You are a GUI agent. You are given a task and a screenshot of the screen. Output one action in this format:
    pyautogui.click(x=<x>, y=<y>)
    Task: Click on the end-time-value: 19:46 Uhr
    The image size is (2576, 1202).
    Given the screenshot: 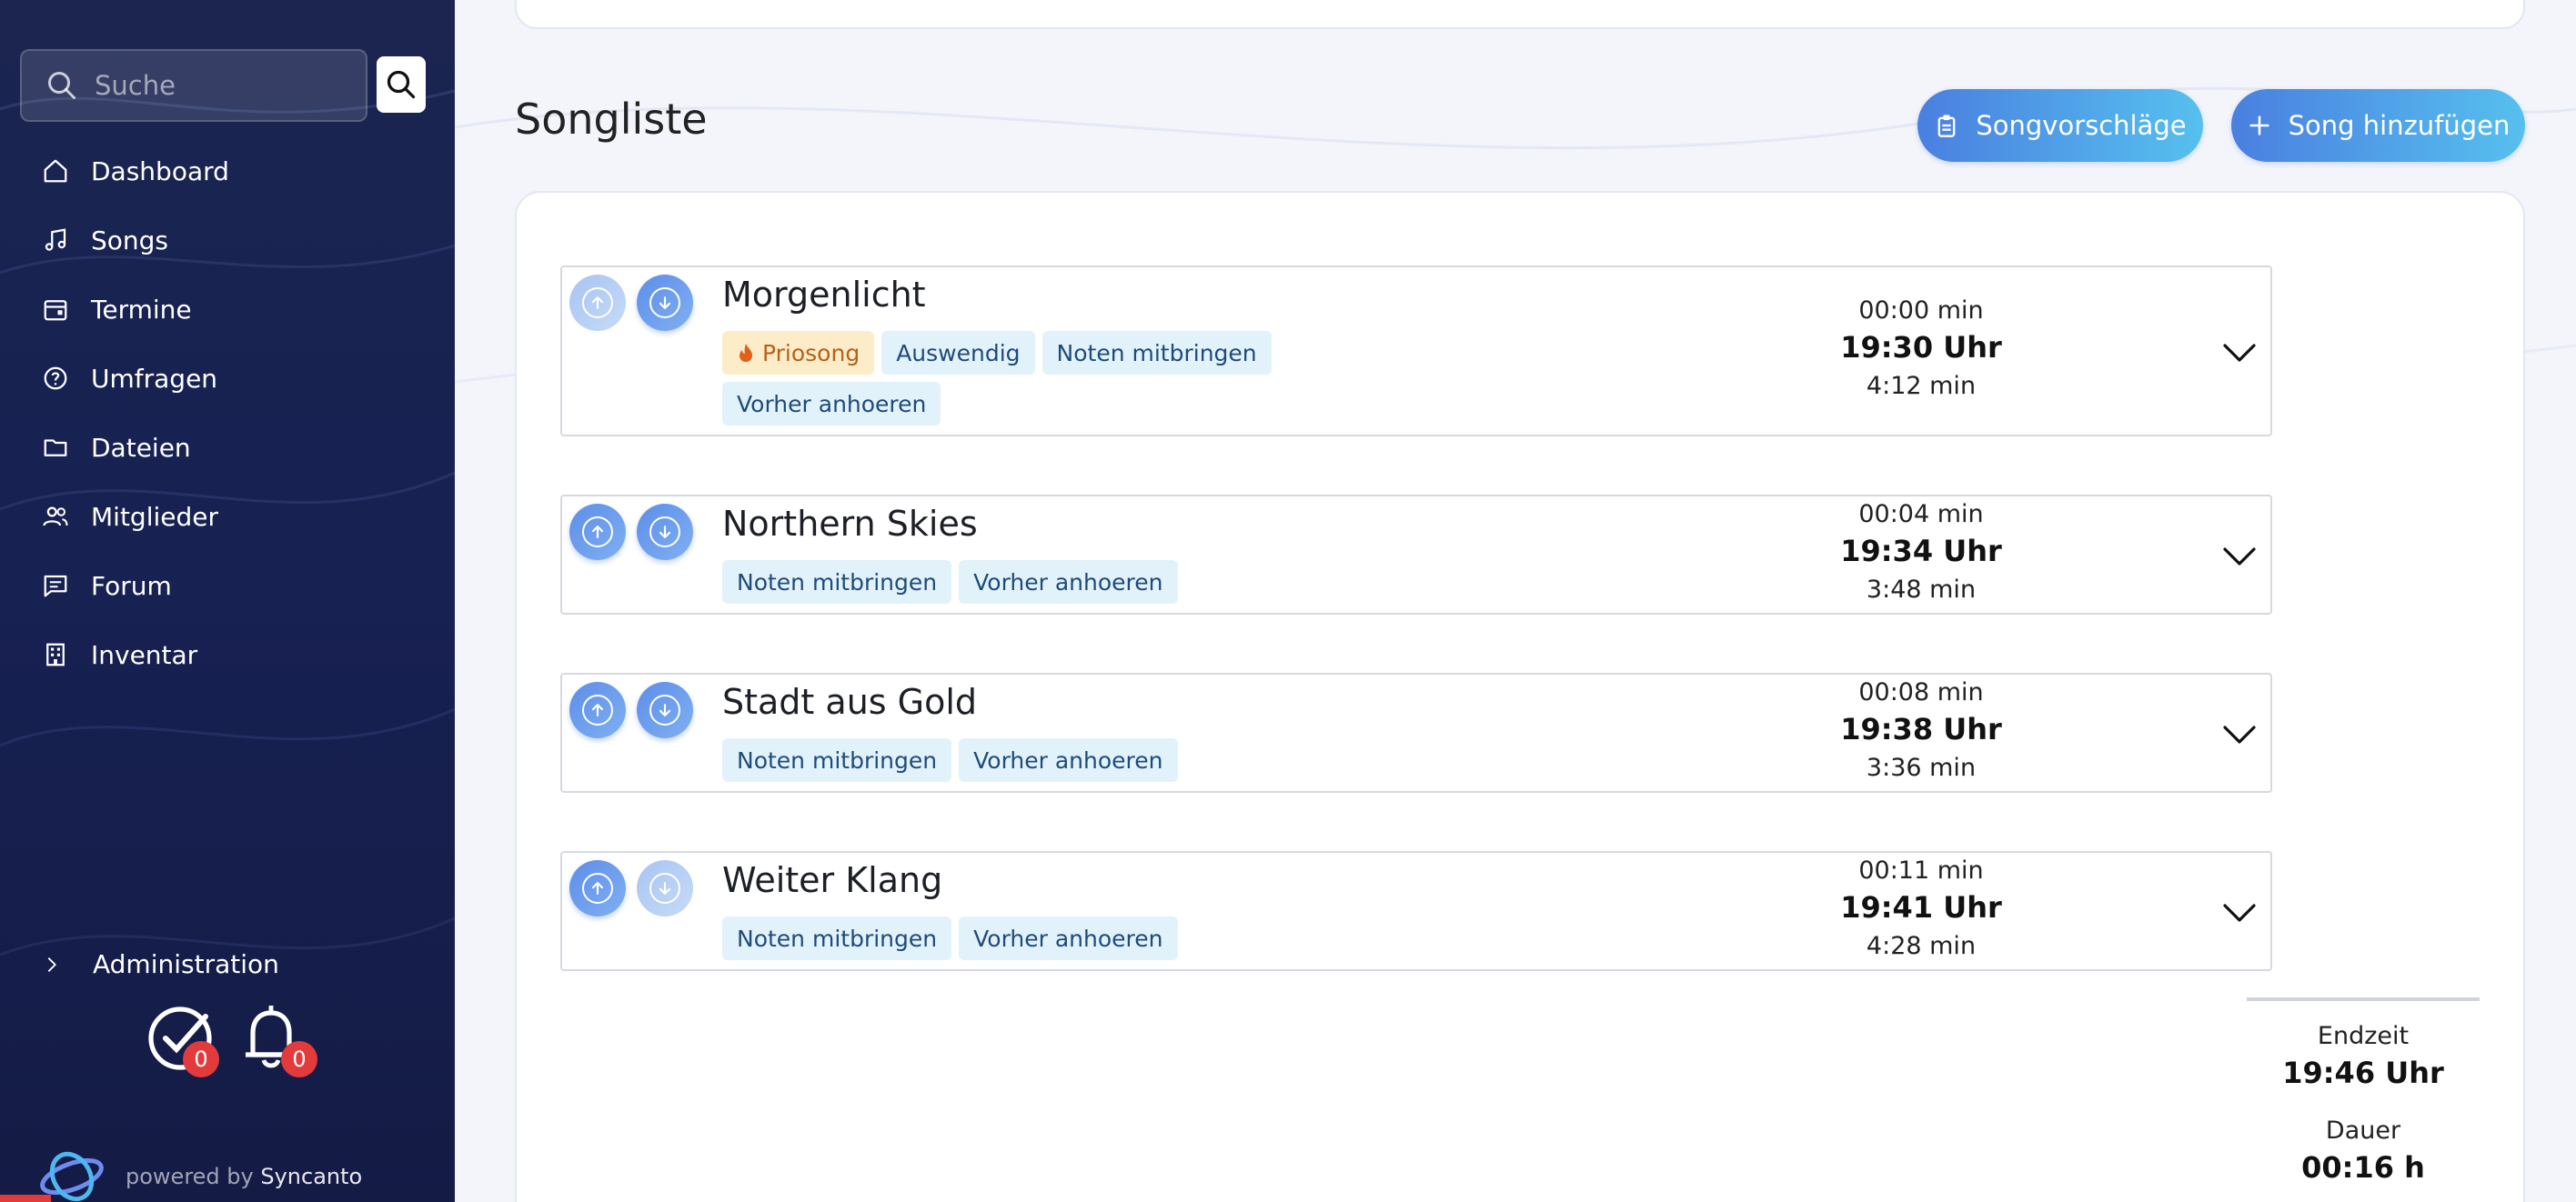 What is the action you would take?
    pyautogui.click(x=2363, y=1073)
    